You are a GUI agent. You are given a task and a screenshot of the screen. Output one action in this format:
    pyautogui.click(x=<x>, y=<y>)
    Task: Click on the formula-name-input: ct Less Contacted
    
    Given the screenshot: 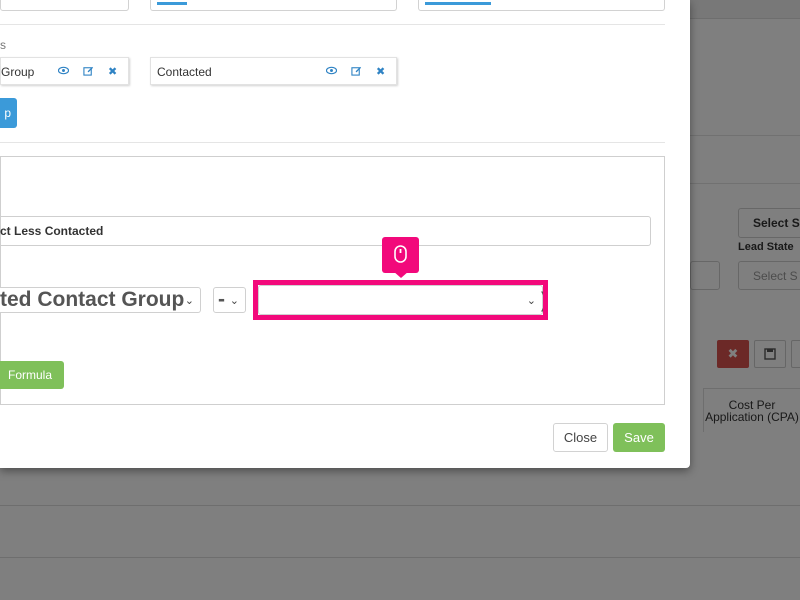 What is the action you would take?
    pyautogui.click(x=325, y=231)
    